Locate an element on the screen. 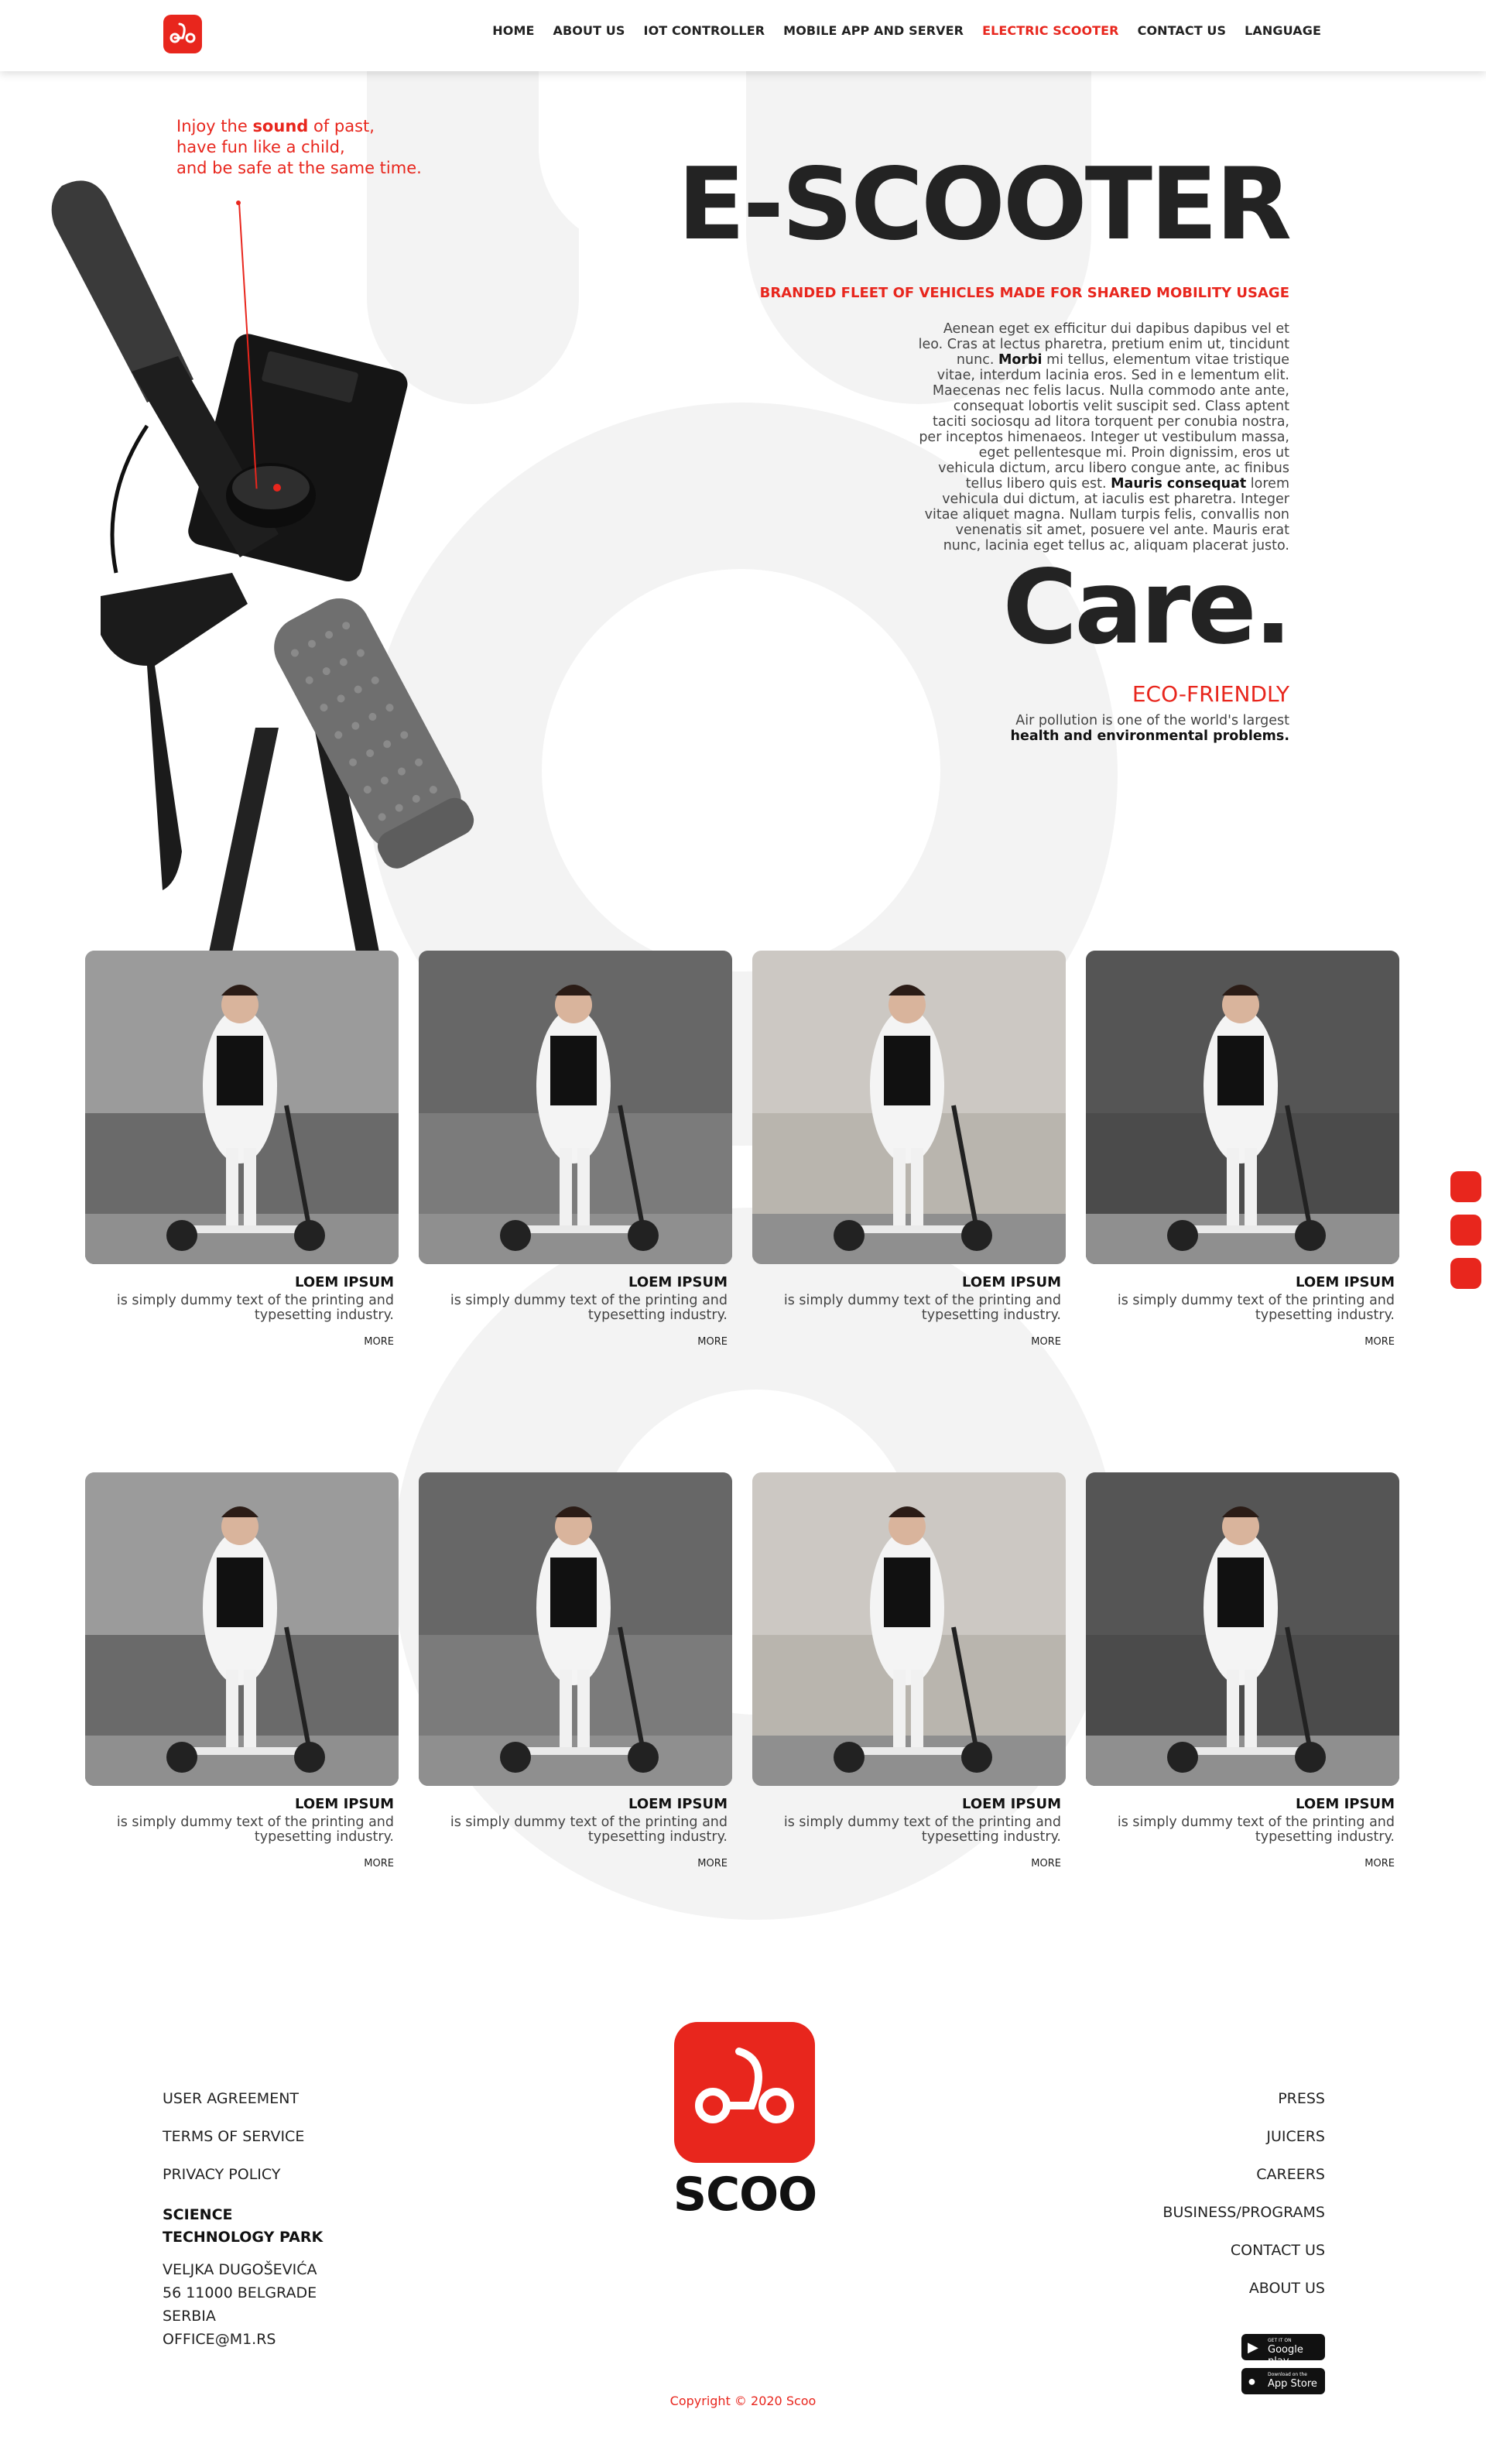 This screenshot has height=2464, width=1486. footer-link-press: PRESS is located at coordinates (1243, 2098).